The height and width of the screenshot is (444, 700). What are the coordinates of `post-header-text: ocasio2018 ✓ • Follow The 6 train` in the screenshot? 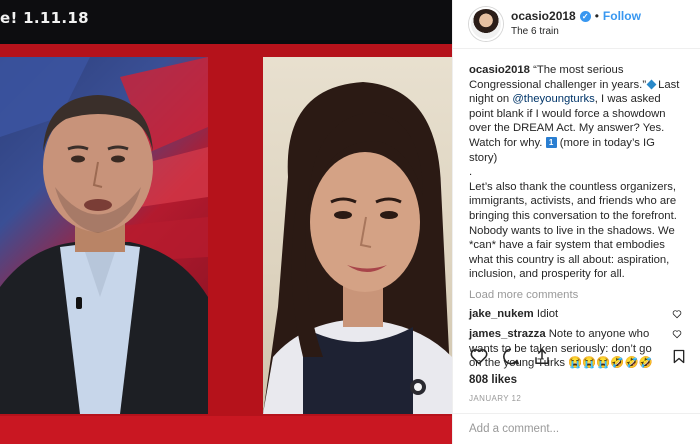 It's located at (576, 24).